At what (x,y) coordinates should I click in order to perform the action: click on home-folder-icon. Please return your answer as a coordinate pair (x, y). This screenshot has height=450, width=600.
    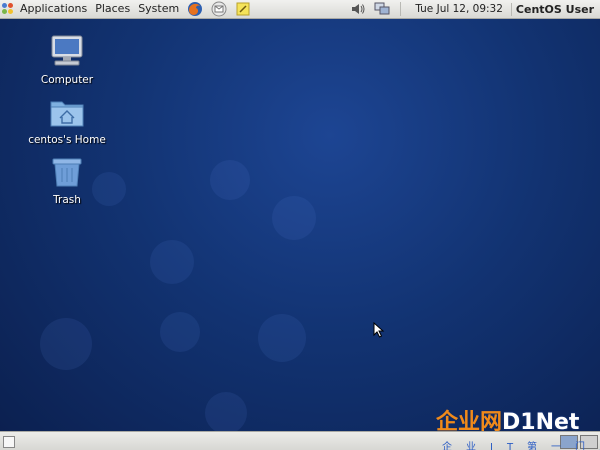
    Looking at the image, I should click on (67, 114).